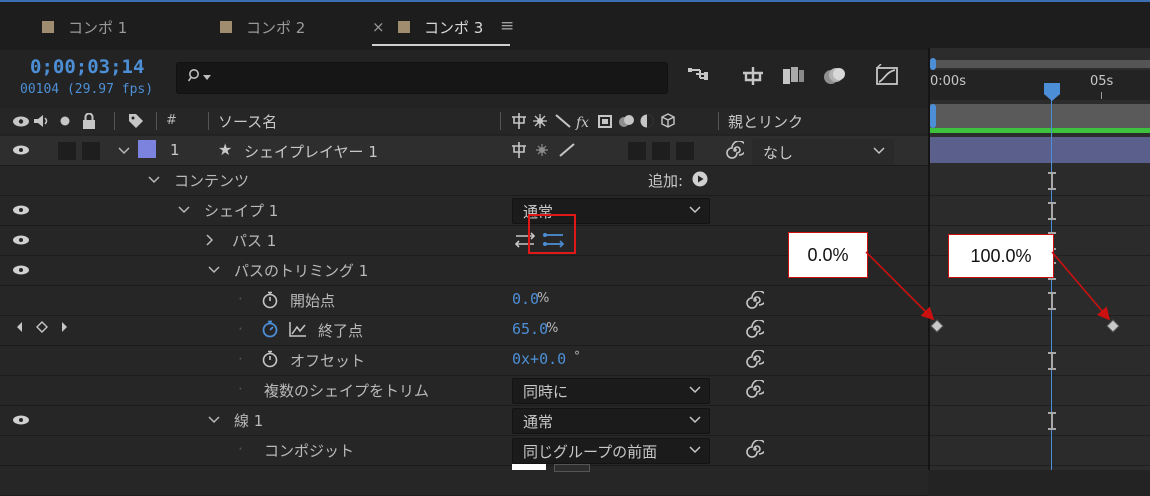  I want to click on current-time-display: 0;00;03;14, so click(87, 67).